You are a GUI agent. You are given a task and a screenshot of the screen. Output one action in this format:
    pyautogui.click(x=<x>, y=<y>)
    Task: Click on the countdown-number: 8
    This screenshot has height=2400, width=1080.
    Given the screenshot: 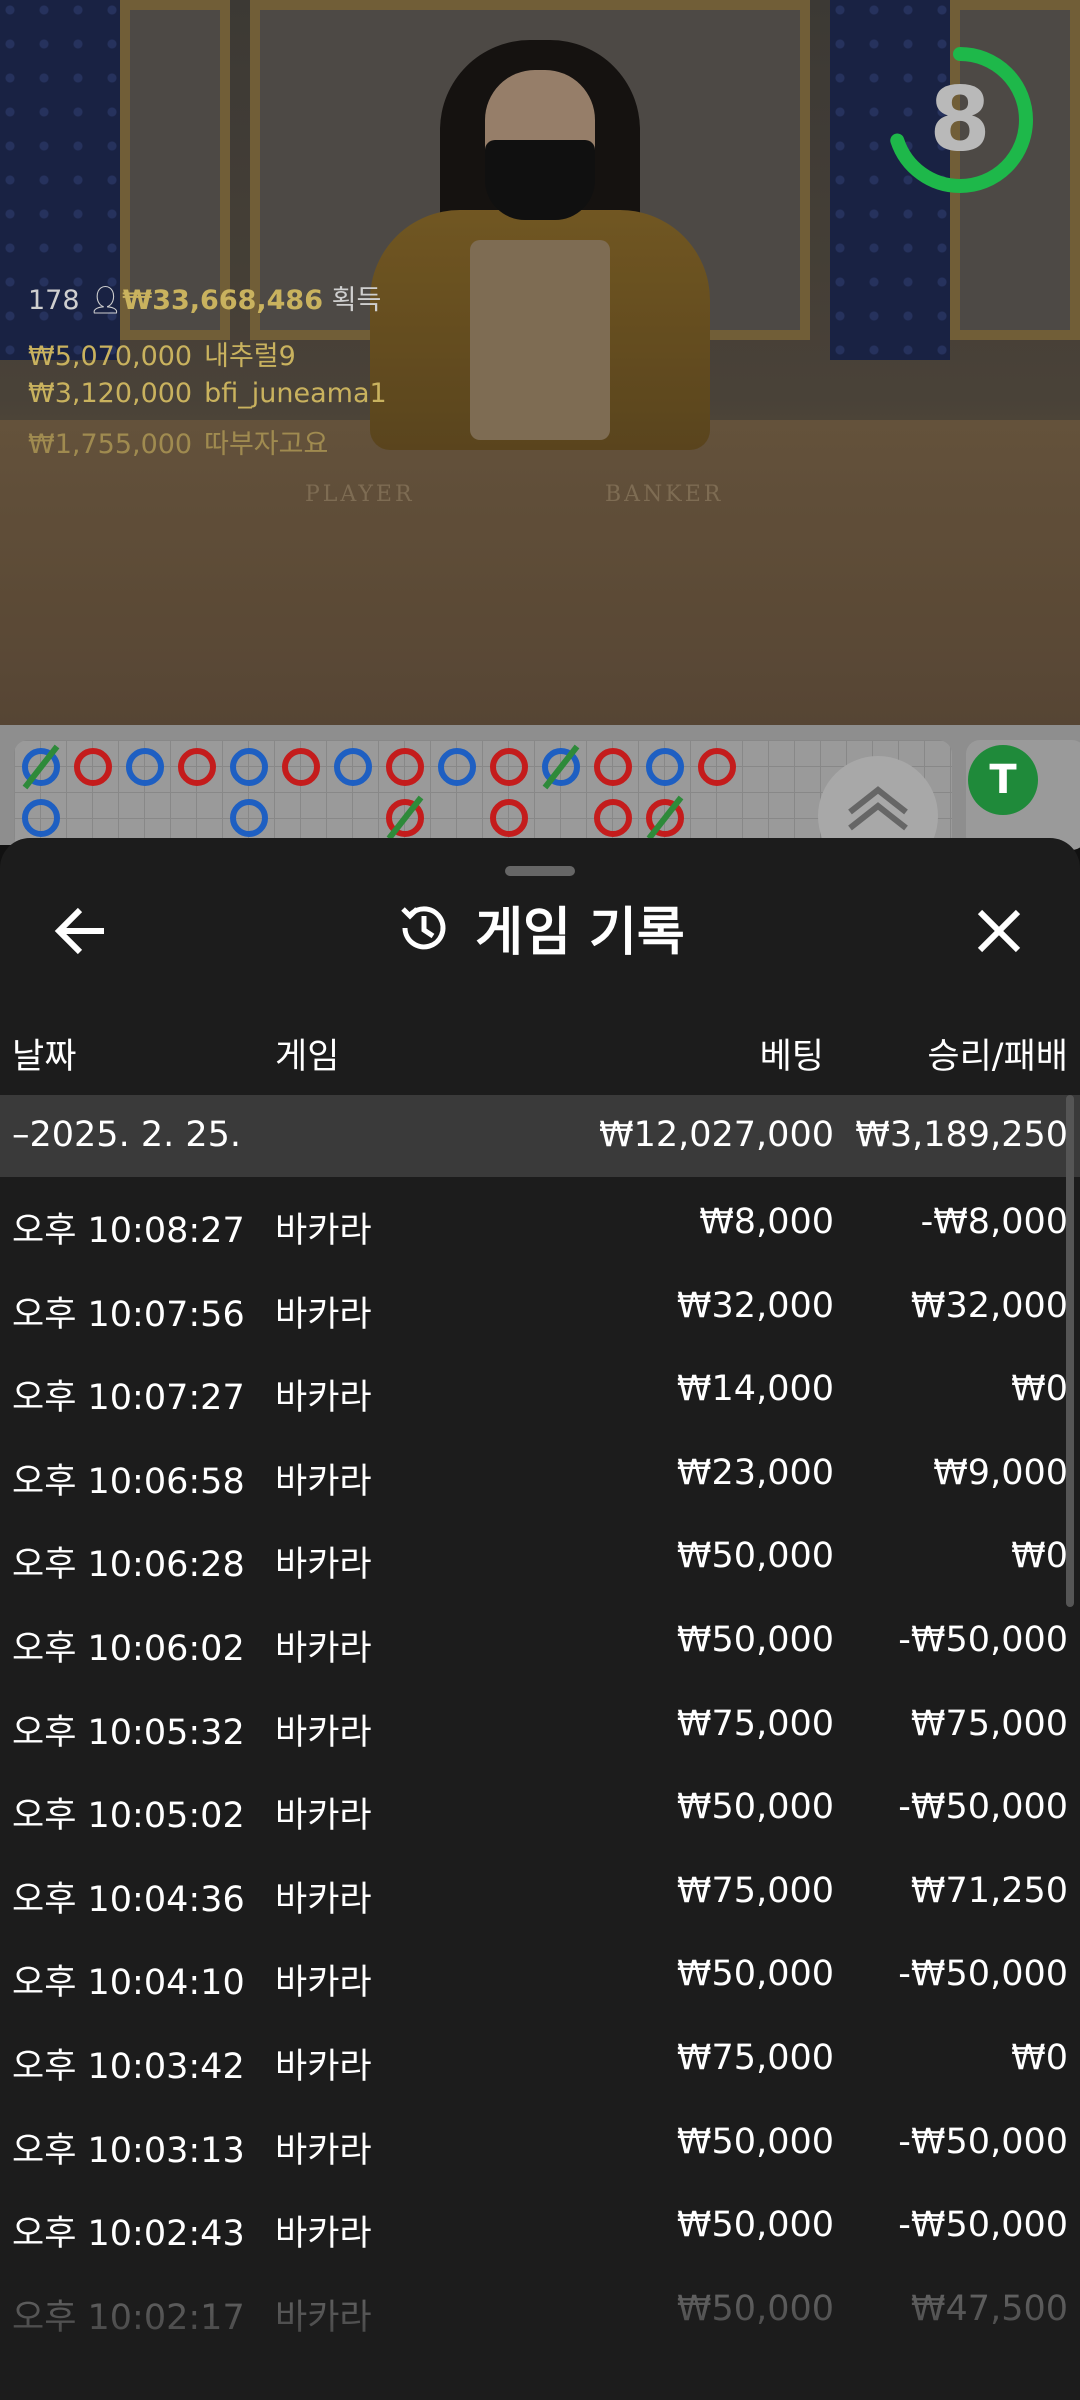 What is the action you would take?
    pyautogui.click(x=960, y=119)
    